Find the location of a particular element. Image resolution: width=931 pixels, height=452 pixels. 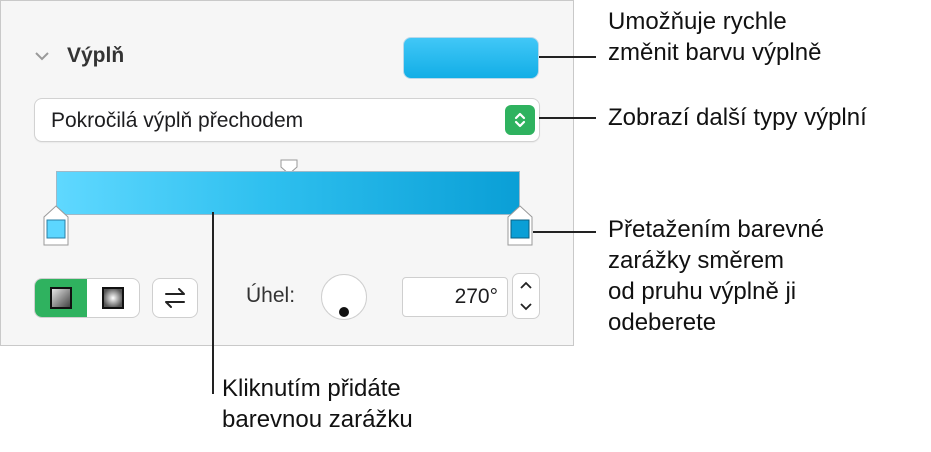

swap-colors-button is located at coordinates (175, 298).